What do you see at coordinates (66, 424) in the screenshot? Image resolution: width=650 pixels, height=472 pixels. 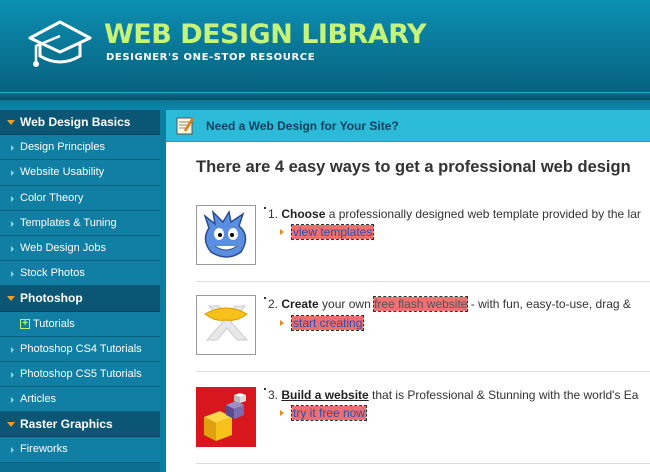 I see `sidebar-head-label: Raster Graphics` at bounding box center [66, 424].